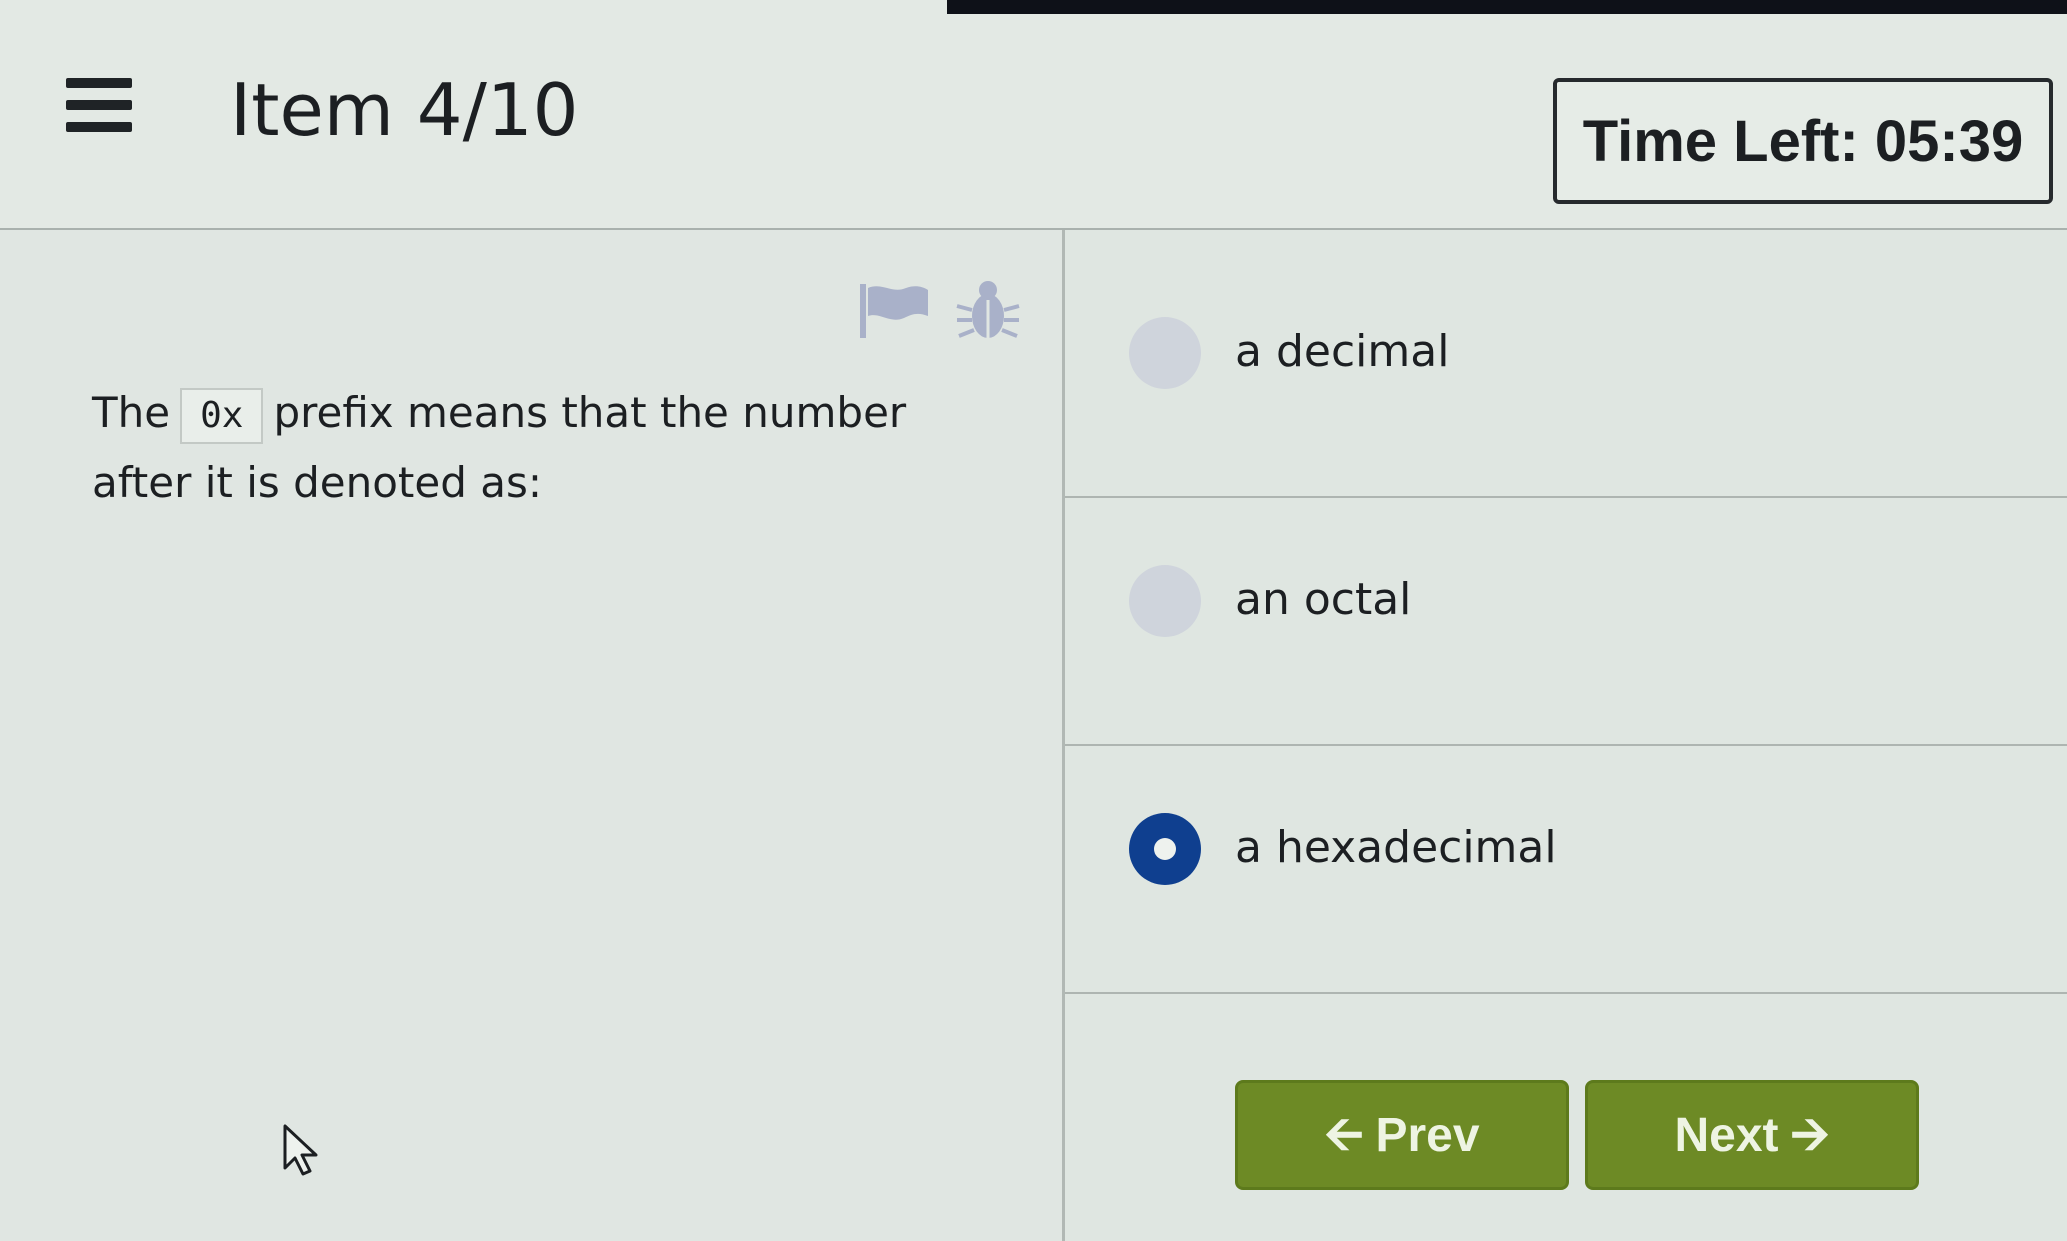 This screenshot has height=1241, width=2067. I want to click on next-label: Next, so click(1726, 1135).